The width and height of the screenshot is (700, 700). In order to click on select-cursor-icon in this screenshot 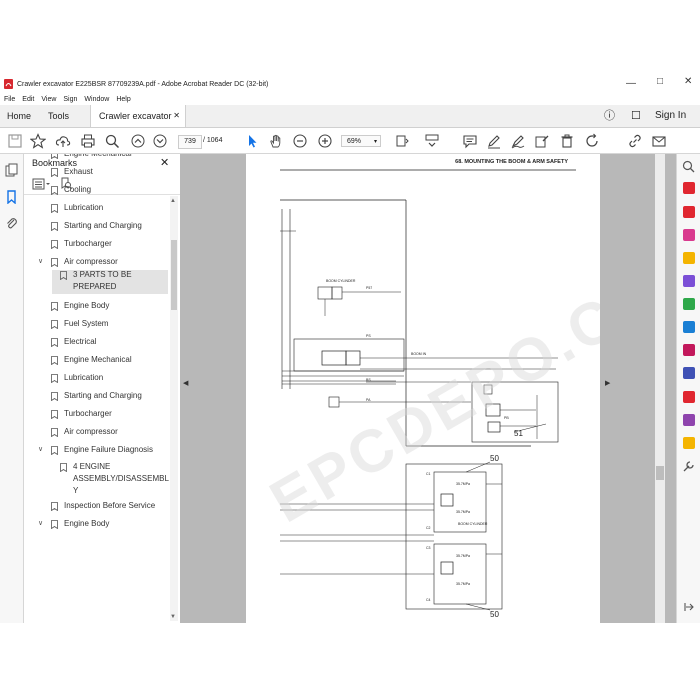, I will do `click(252, 141)`.